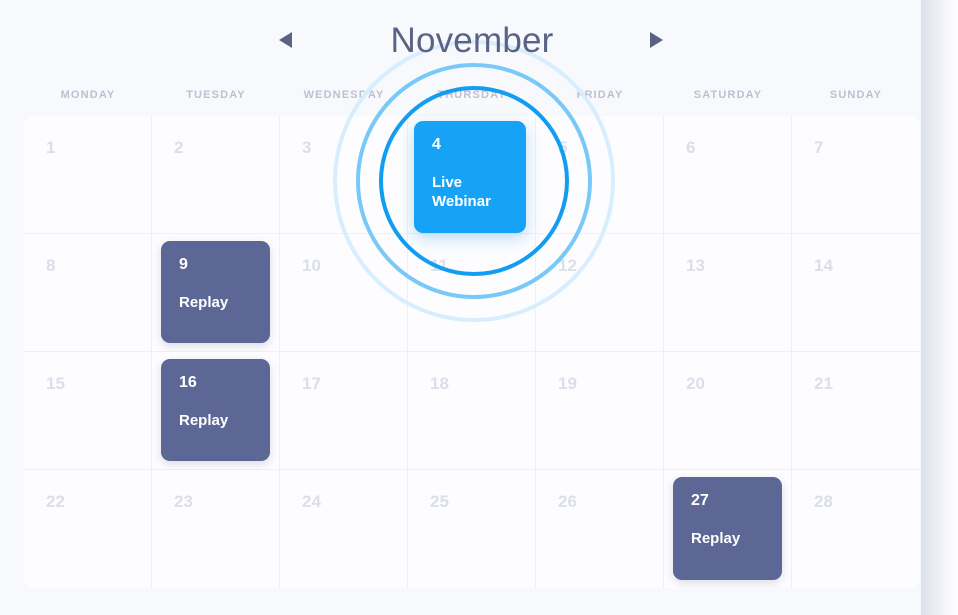 This screenshot has height=615, width=958. I want to click on calendar-header: November, so click(472, 40).